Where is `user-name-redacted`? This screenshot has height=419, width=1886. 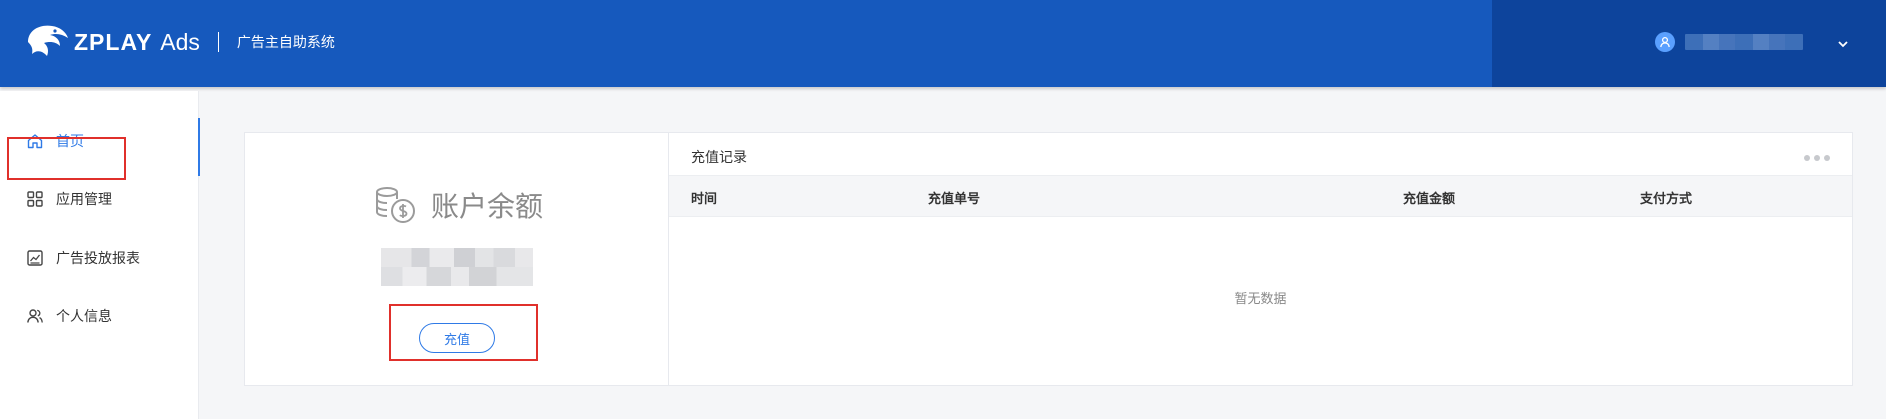 user-name-redacted is located at coordinates (1744, 42).